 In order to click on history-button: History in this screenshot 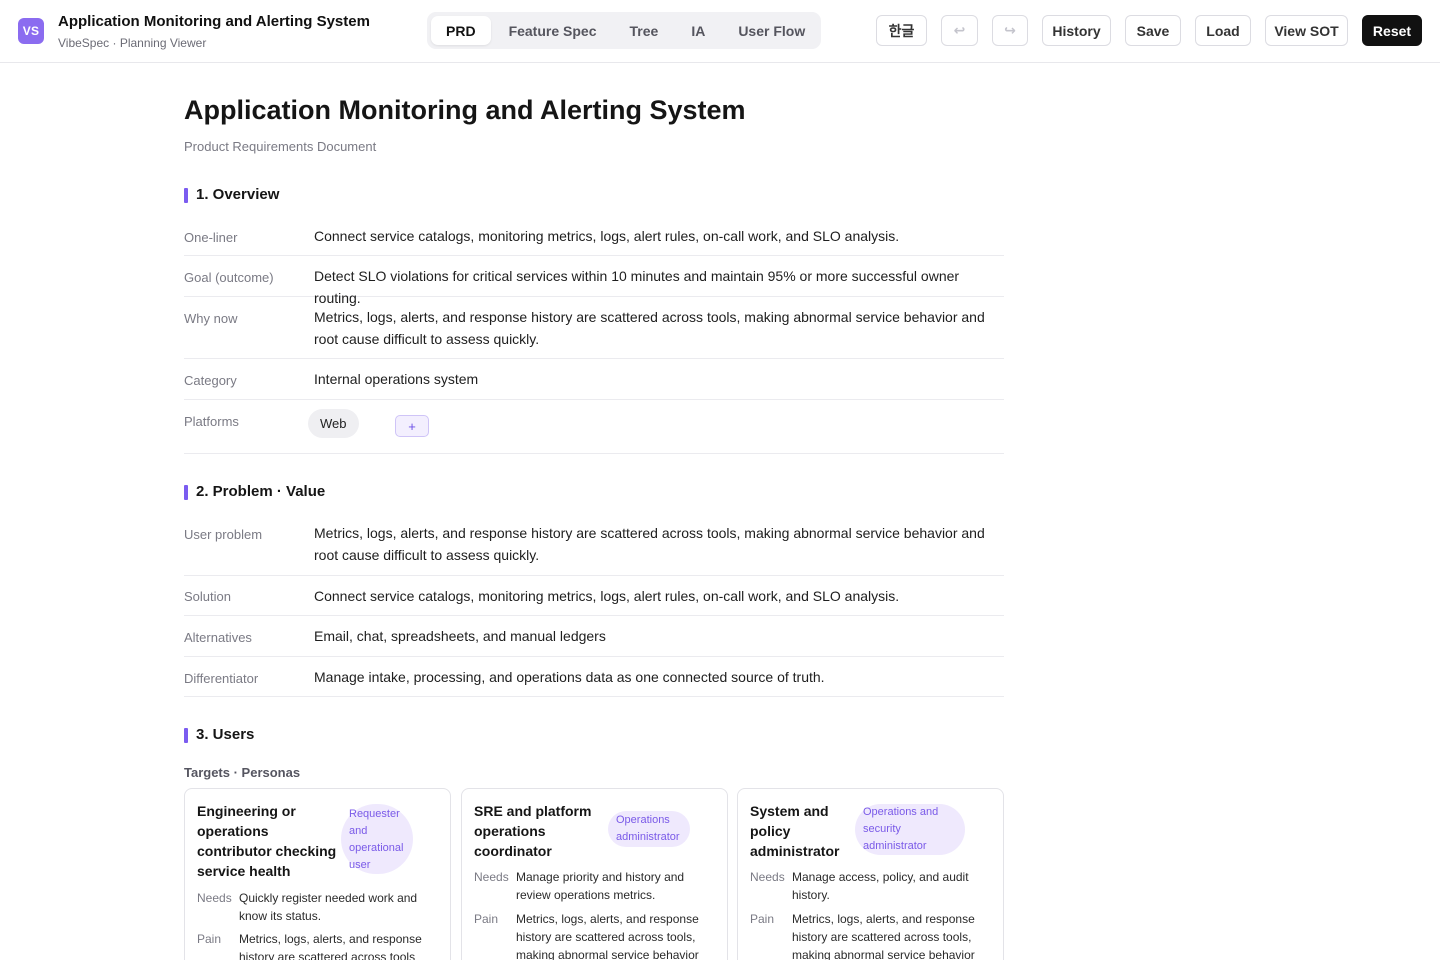, I will do `click(1076, 30)`.